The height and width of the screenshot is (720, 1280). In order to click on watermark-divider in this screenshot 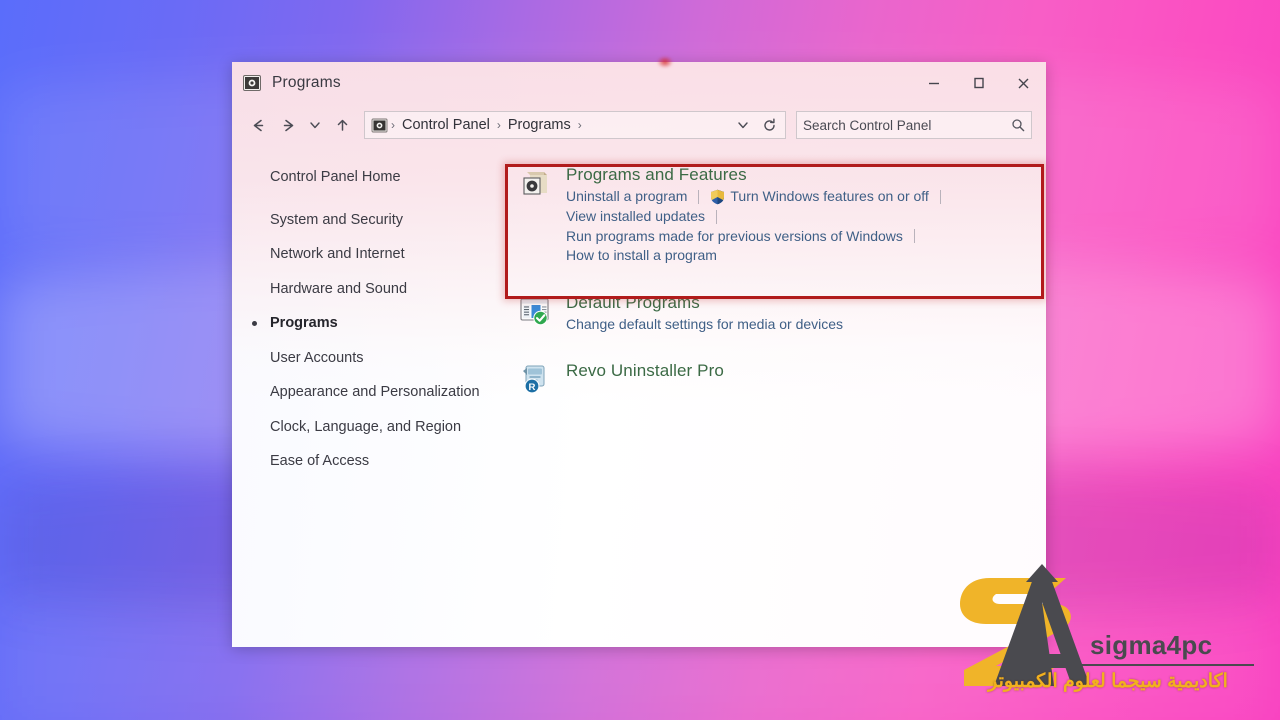, I will do `click(1144, 665)`.